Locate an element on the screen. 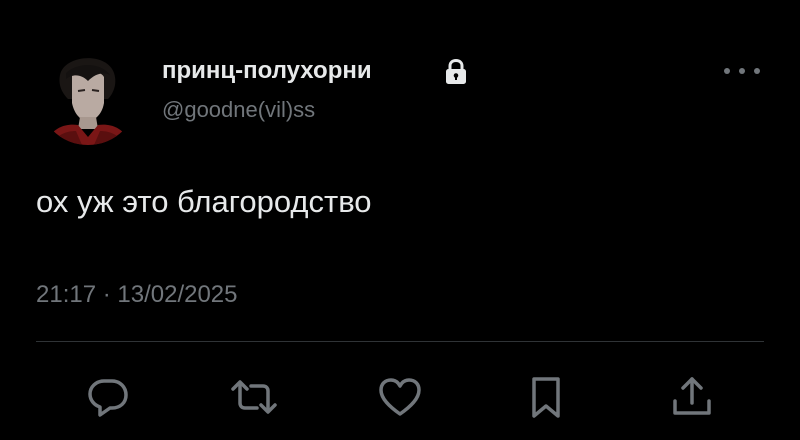 This screenshot has height=440, width=800. heart-icon is located at coordinates (400, 397).